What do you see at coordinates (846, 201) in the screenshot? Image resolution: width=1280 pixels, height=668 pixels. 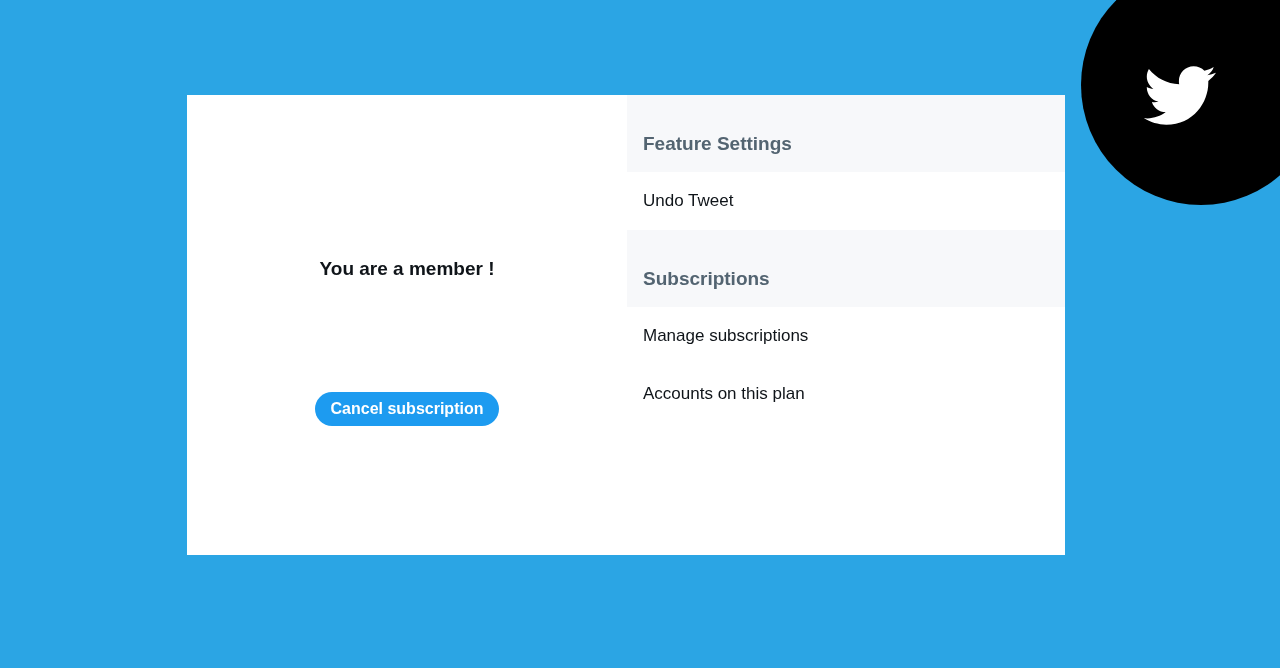 I see `settings-item: Undo Tweet` at bounding box center [846, 201].